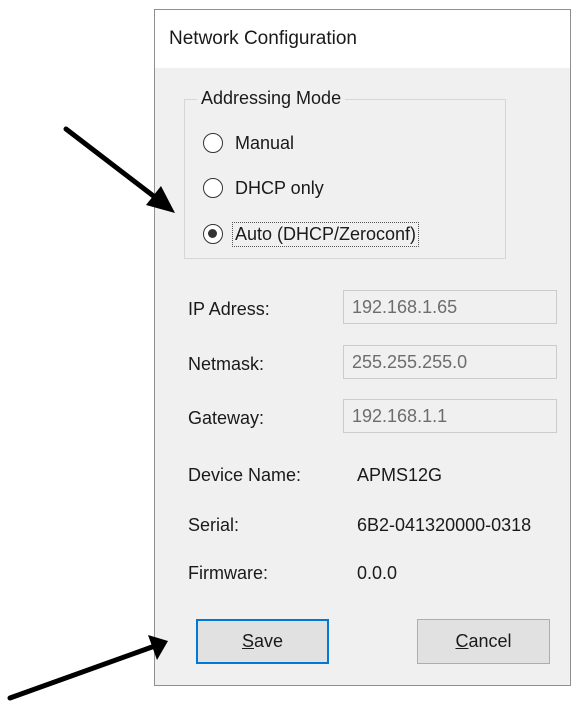 The height and width of the screenshot is (705, 582). What do you see at coordinates (119, 169) in the screenshot?
I see `arrow-to-addressing-mode-icon` at bounding box center [119, 169].